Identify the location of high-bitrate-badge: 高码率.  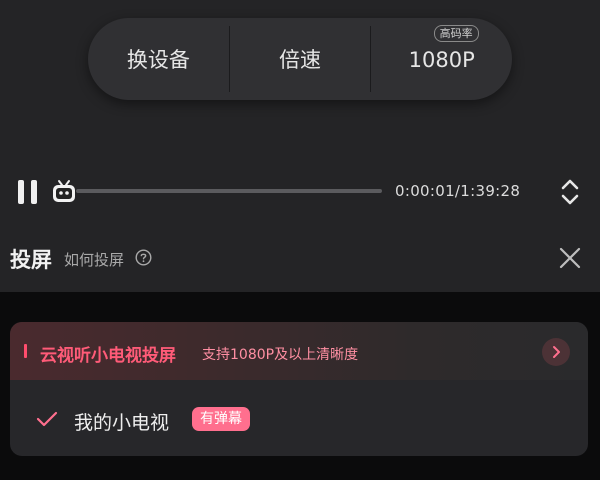
(456, 33).